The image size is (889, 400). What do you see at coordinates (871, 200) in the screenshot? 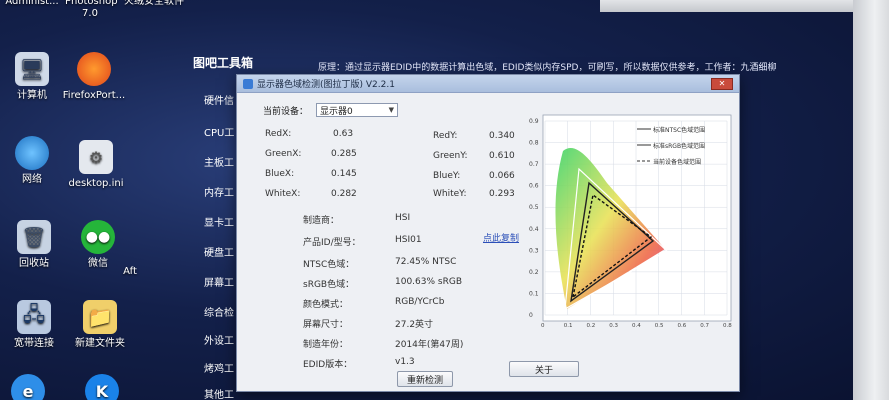
I see `monitor-bezel-right` at bounding box center [871, 200].